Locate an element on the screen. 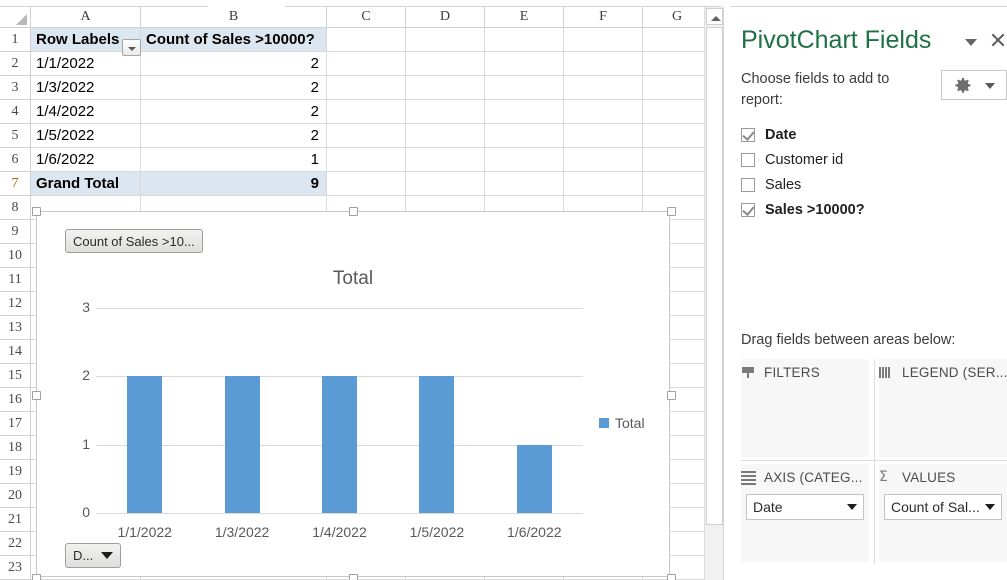  resize-handle-s is located at coordinates (353, 577).